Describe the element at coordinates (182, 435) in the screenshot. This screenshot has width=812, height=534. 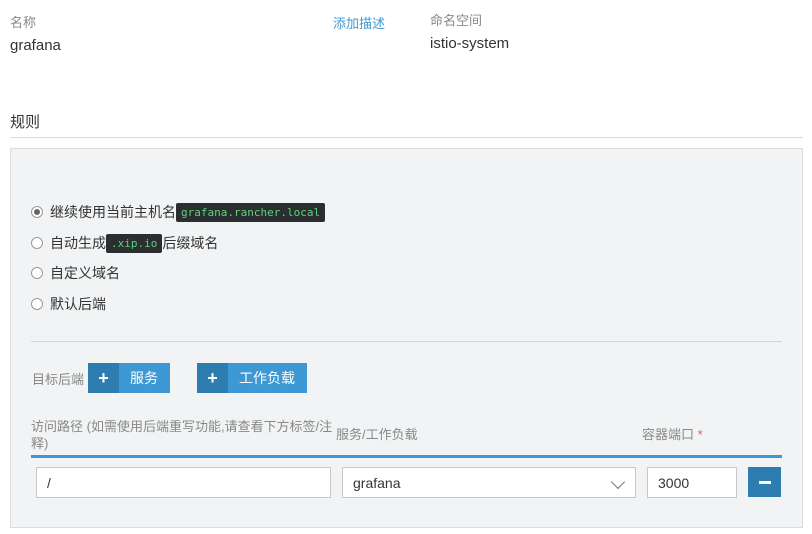
I see `path-column-header: 访问路径 (如需使用后端重写功能,请查看下方标签/注释)` at that location.